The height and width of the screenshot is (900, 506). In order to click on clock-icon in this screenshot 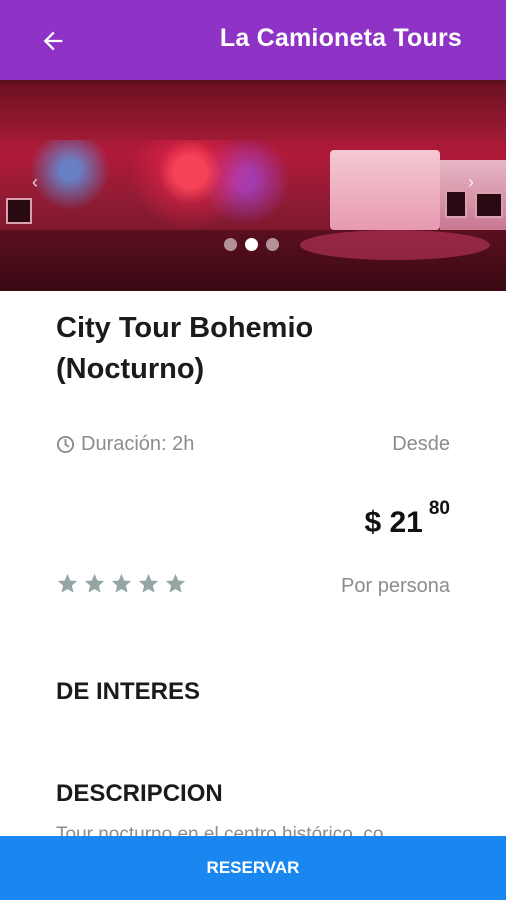, I will do `click(65, 444)`.